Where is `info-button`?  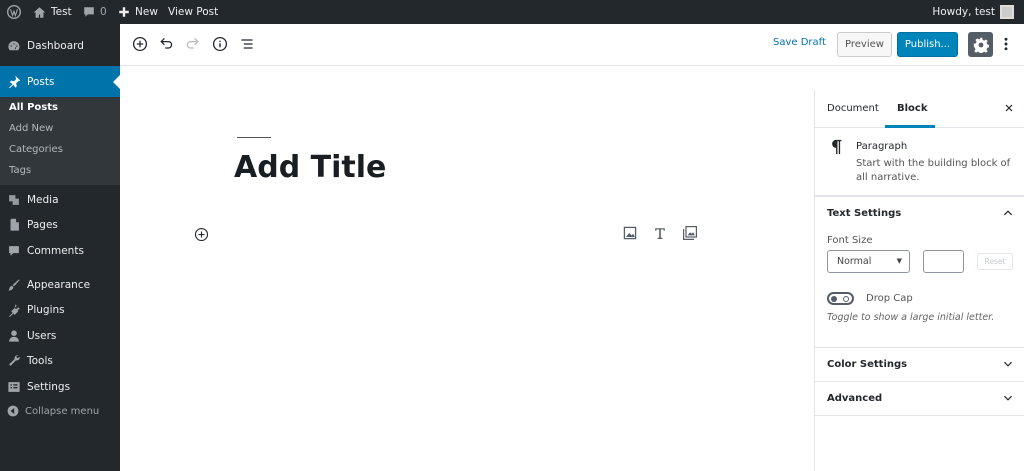
info-button is located at coordinates (220, 44).